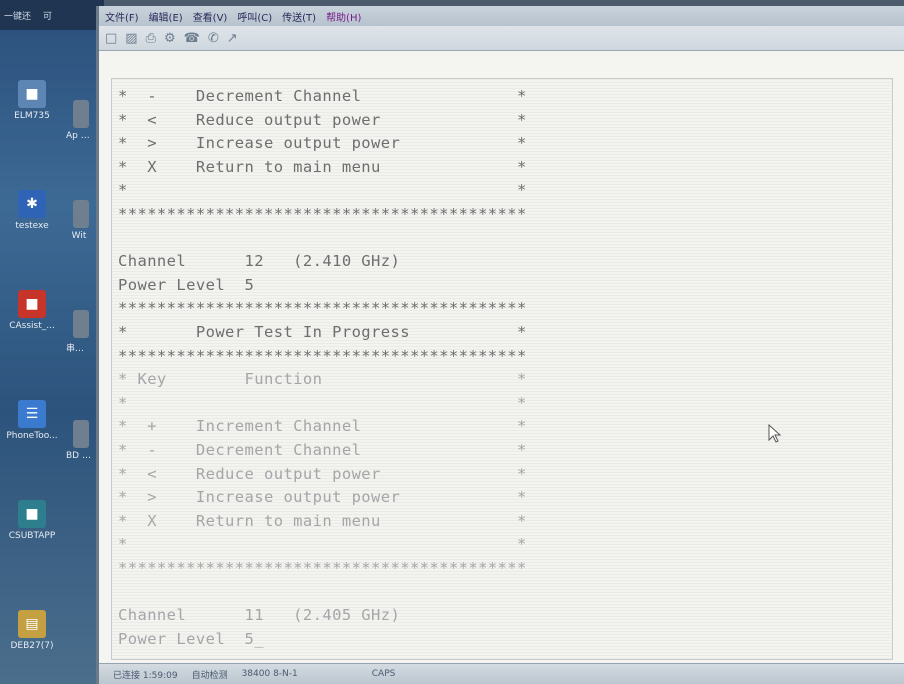 Image resolution: width=904 pixels, height=684 pixels. Describe the element at coordinates (269, 674) in the screenshot. I see `port-settings: 38400 8-N-1` at that location.